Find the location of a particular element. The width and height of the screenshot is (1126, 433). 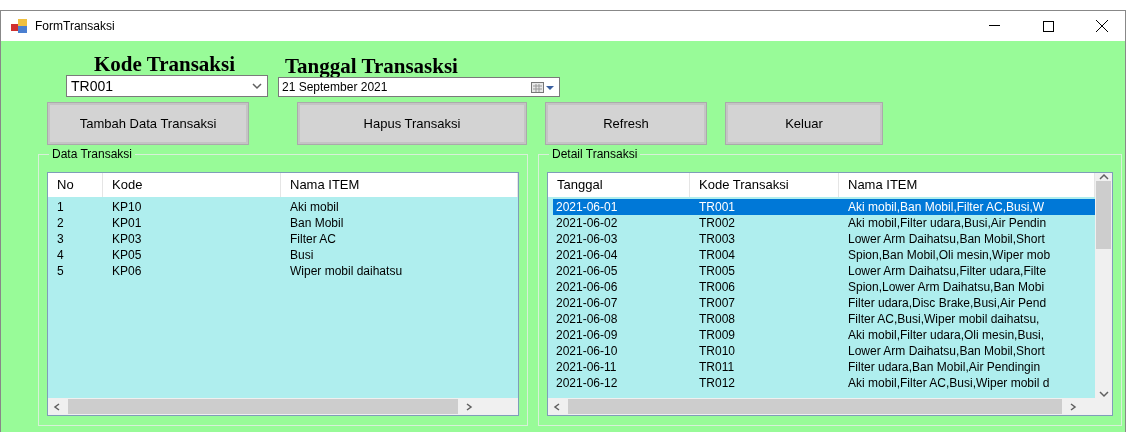

table-cell-text: 3 is located at coordinates (60, 239).